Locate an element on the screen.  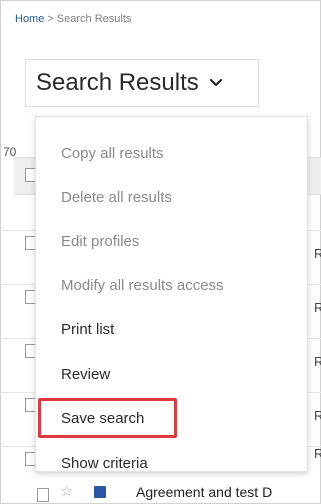
breadcrumb: Home > Search Results is located at coordinates (73, 19).